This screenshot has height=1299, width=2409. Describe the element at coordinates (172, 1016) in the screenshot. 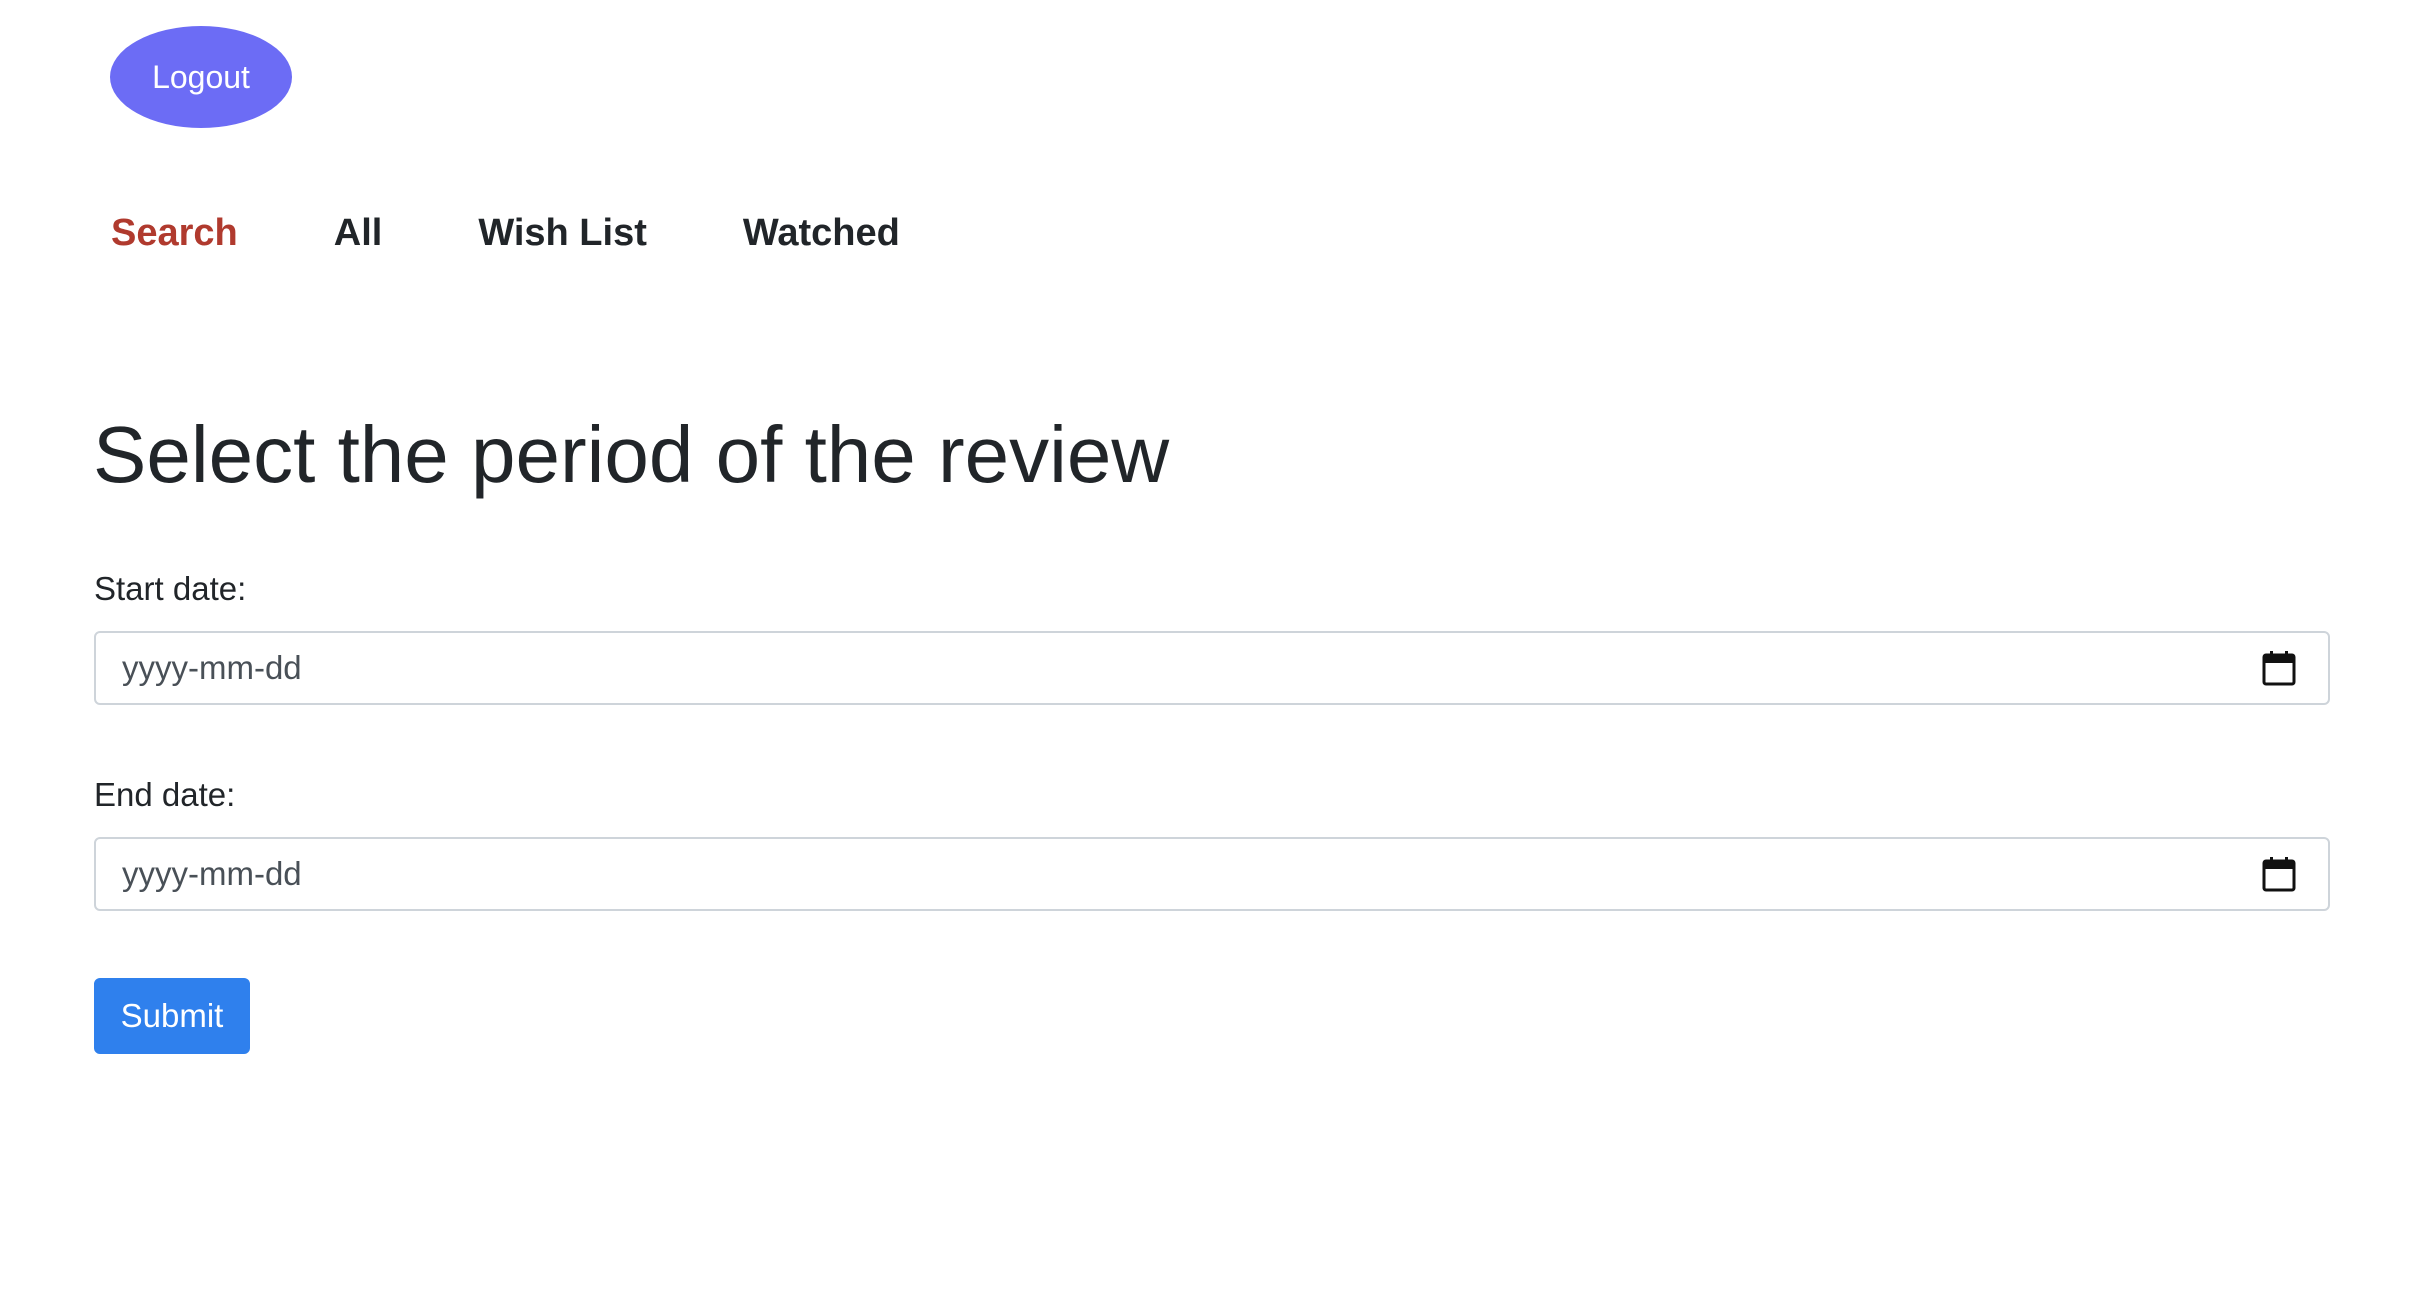

I see `submit-button: Submit` at that location.